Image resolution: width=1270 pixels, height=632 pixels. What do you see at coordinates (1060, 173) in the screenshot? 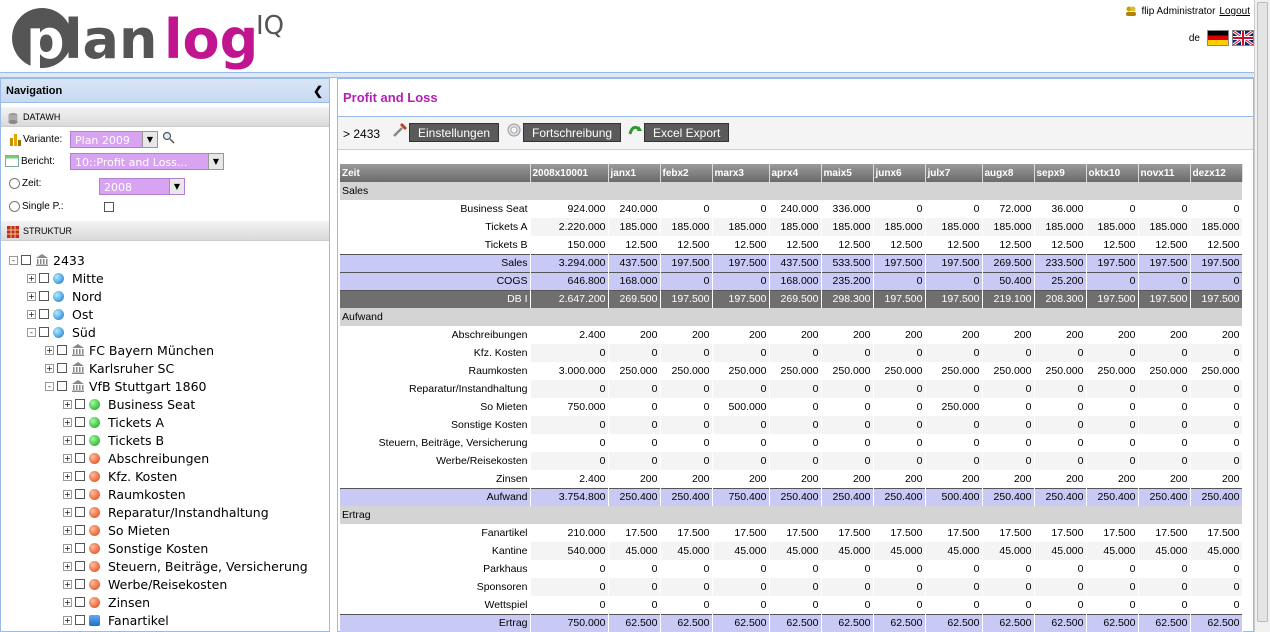
I see `column-header: sepx9` at bounding box center [1060, 173].